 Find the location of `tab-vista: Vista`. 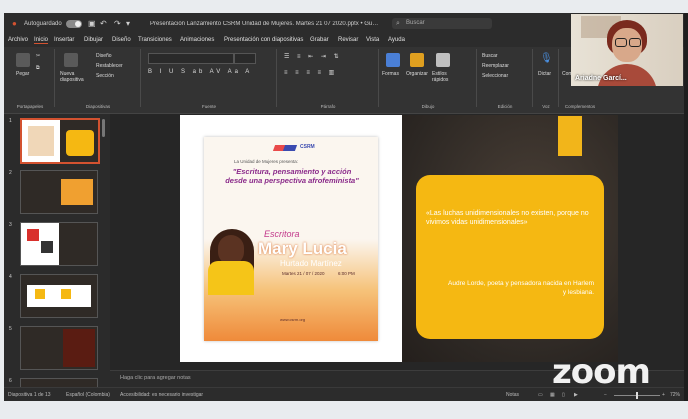

tab-vista: Vista is located at coordinates (372, 40).